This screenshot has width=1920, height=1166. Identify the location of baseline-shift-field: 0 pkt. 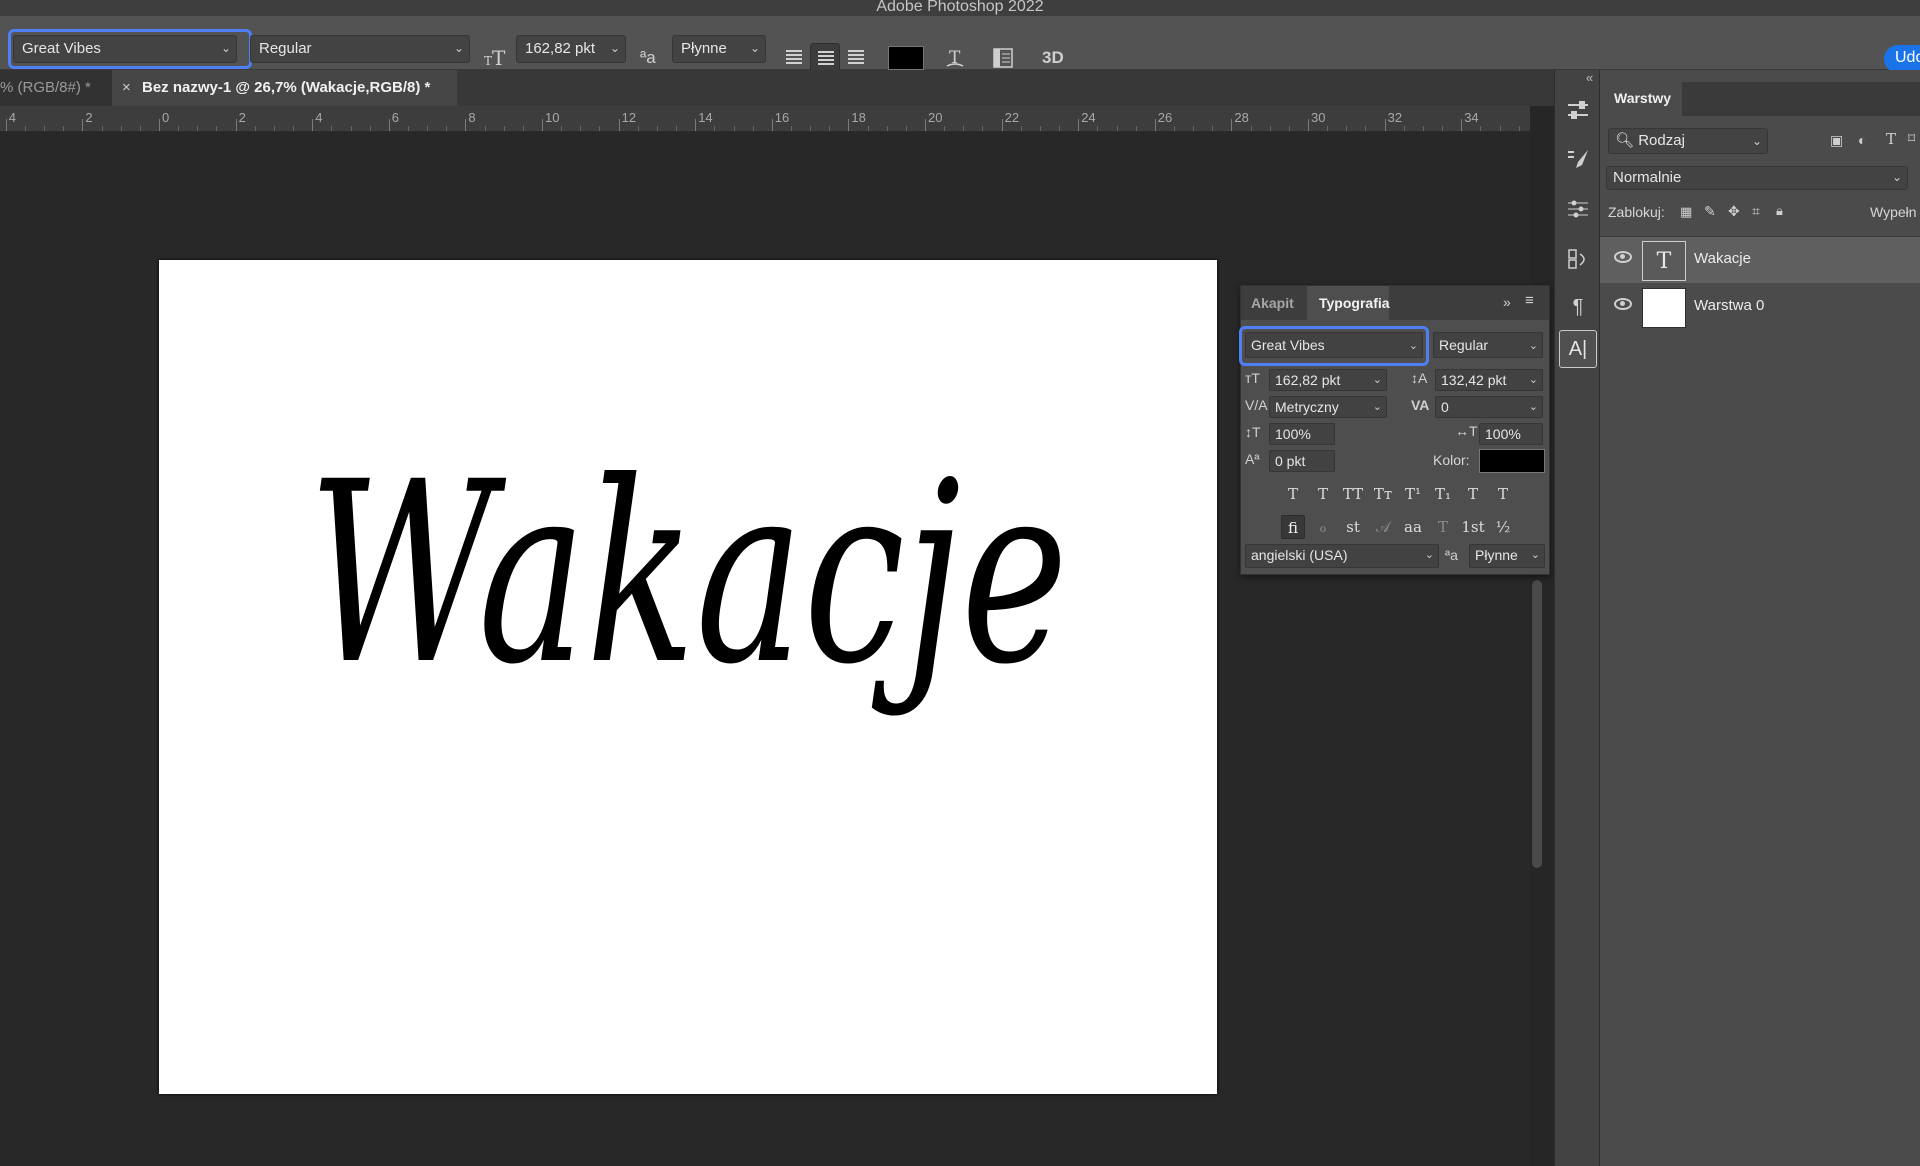
(1302, 461).